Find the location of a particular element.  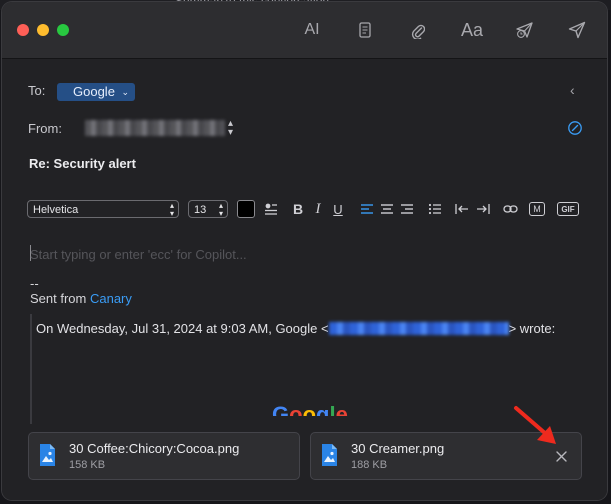

to-label: To: is located at coordinates (37, 90).